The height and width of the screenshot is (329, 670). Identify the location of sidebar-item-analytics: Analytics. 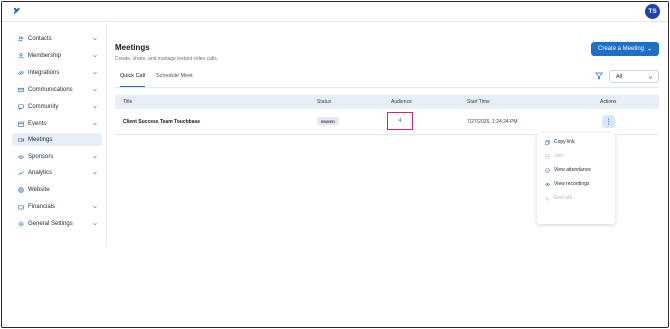
(57, 172).